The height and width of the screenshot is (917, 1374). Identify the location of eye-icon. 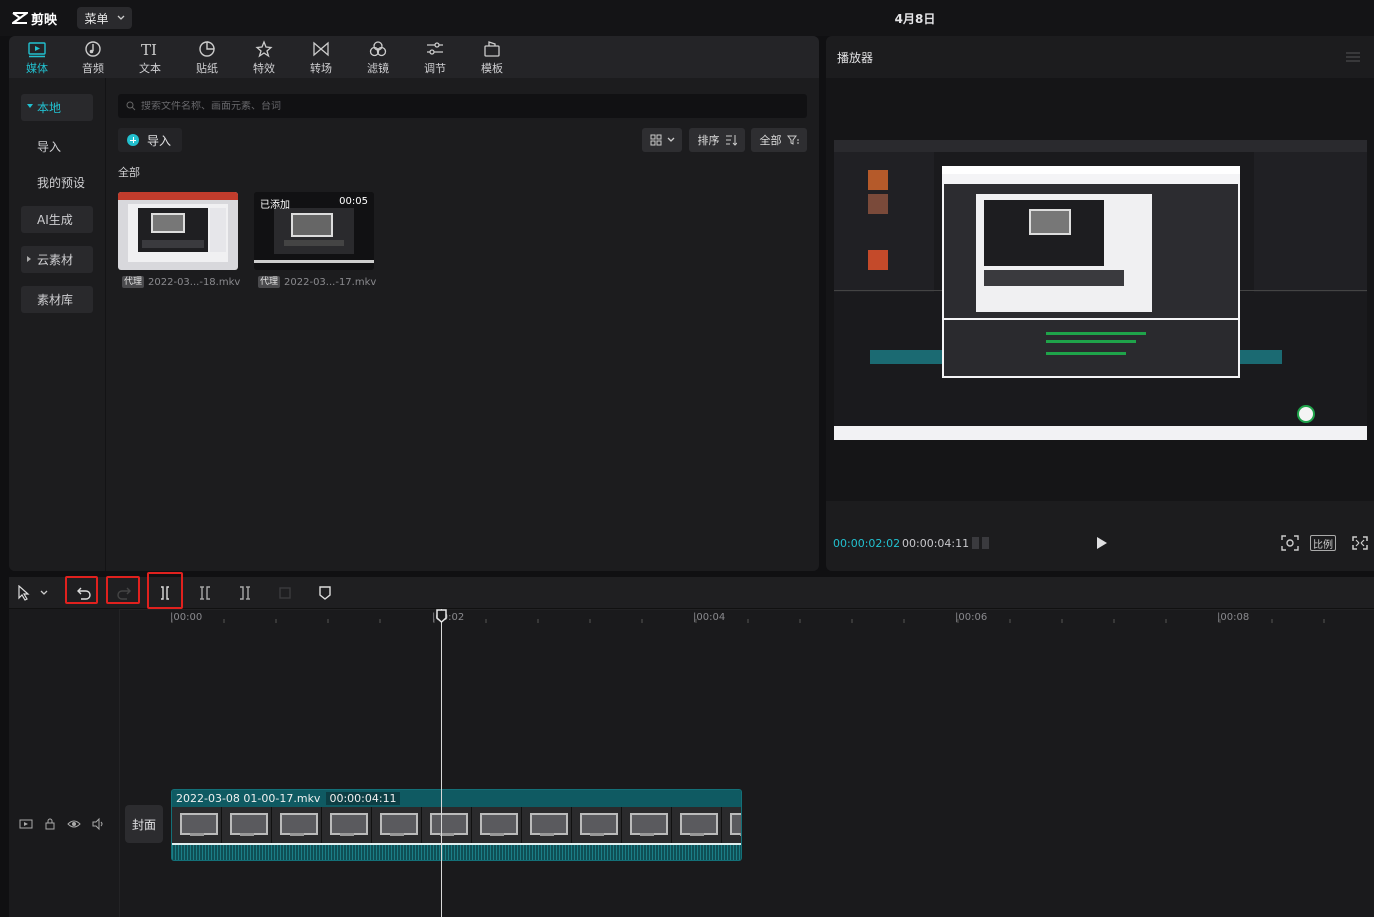
(74, 824).